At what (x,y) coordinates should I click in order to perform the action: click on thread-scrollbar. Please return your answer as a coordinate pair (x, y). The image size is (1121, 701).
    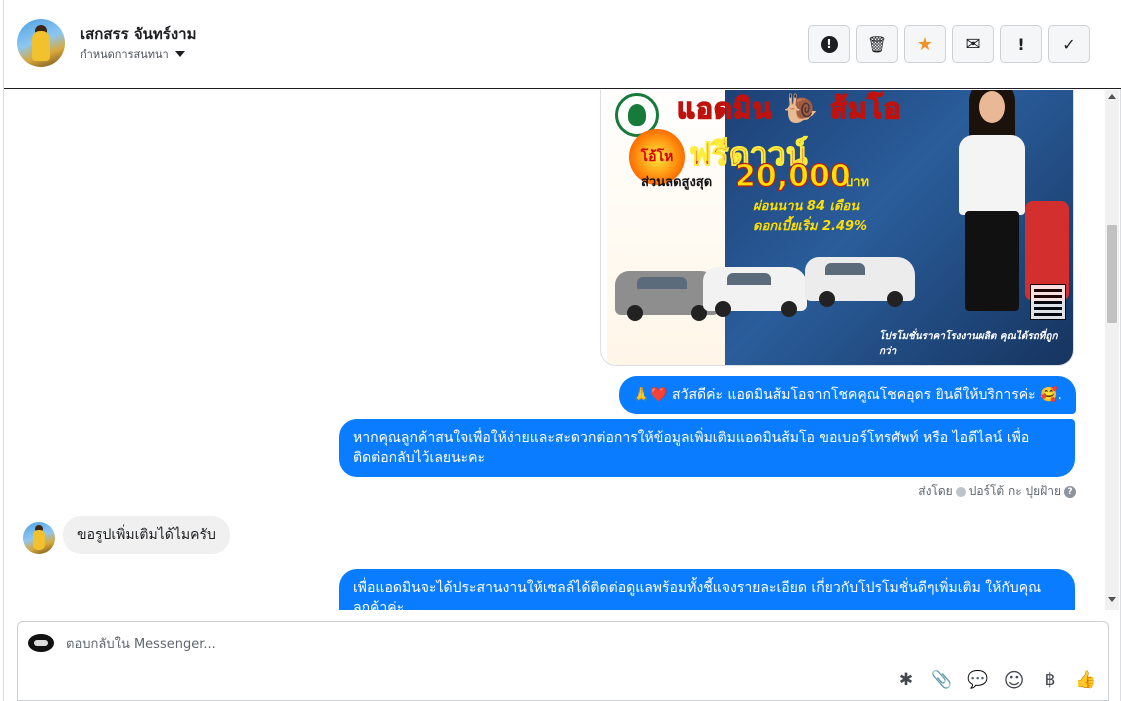
    Looking at the image, I should click on (1112, 350).